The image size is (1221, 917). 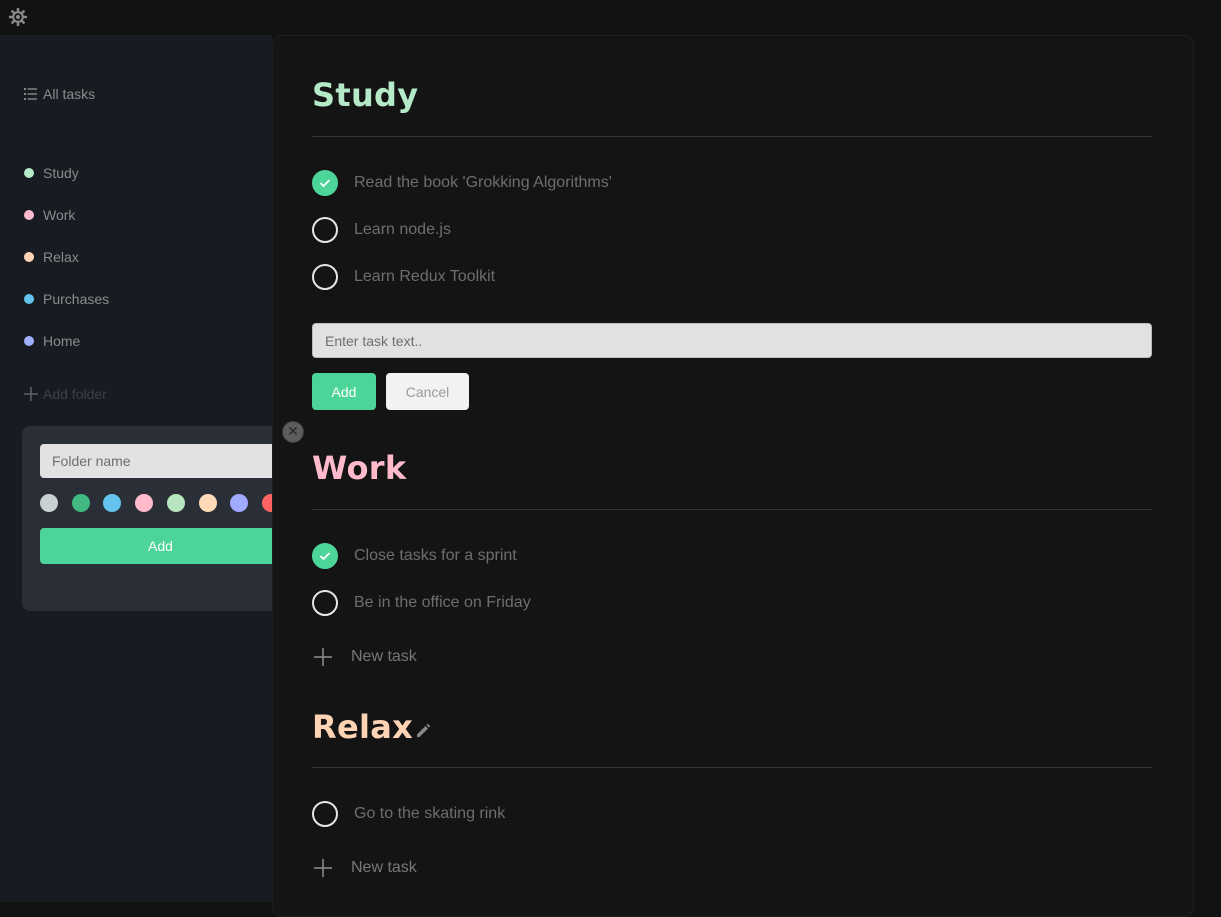 I want to click on task-item: Read the book 'Grokking Algorithms', so click(x=462, y=183).